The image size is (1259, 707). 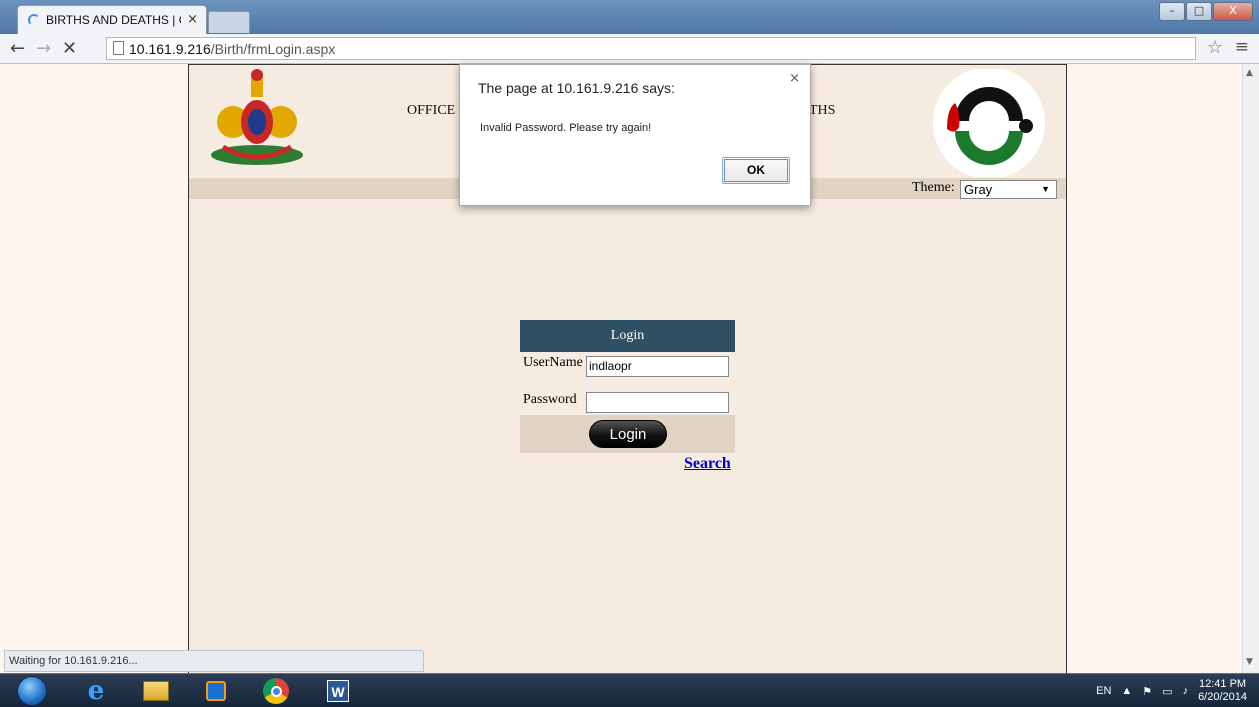 What do you see at coordinates (338, 691) in the screenshot?
I see `word-icon: W` at bounding box center [338, 691].